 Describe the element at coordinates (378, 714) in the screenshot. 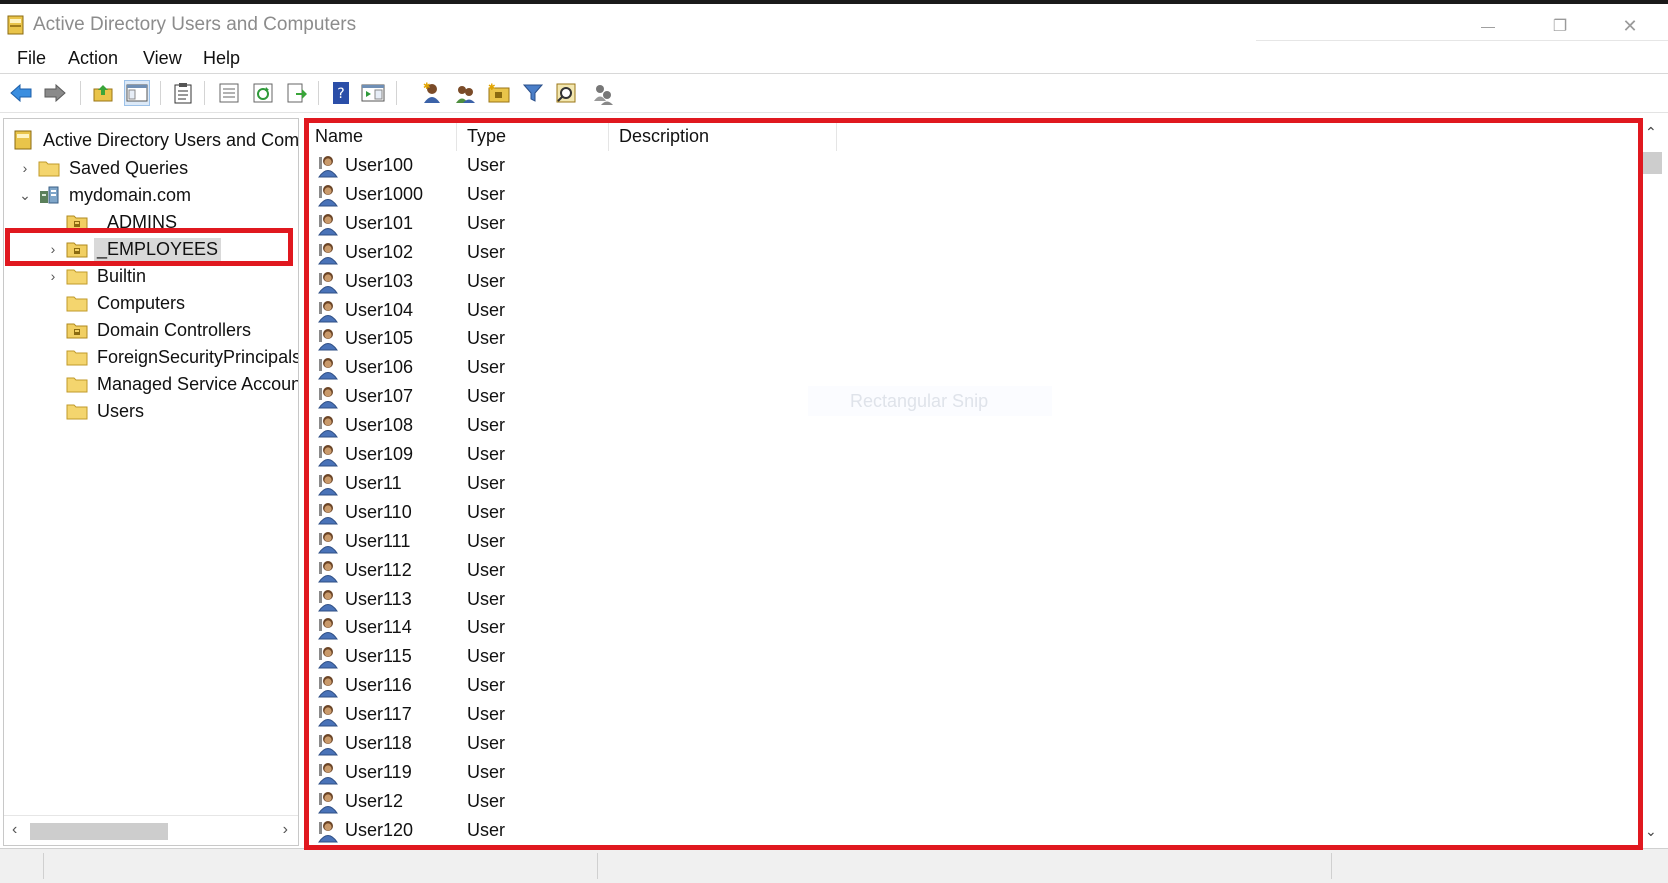

I see `user-name-cell: User117` at that location.